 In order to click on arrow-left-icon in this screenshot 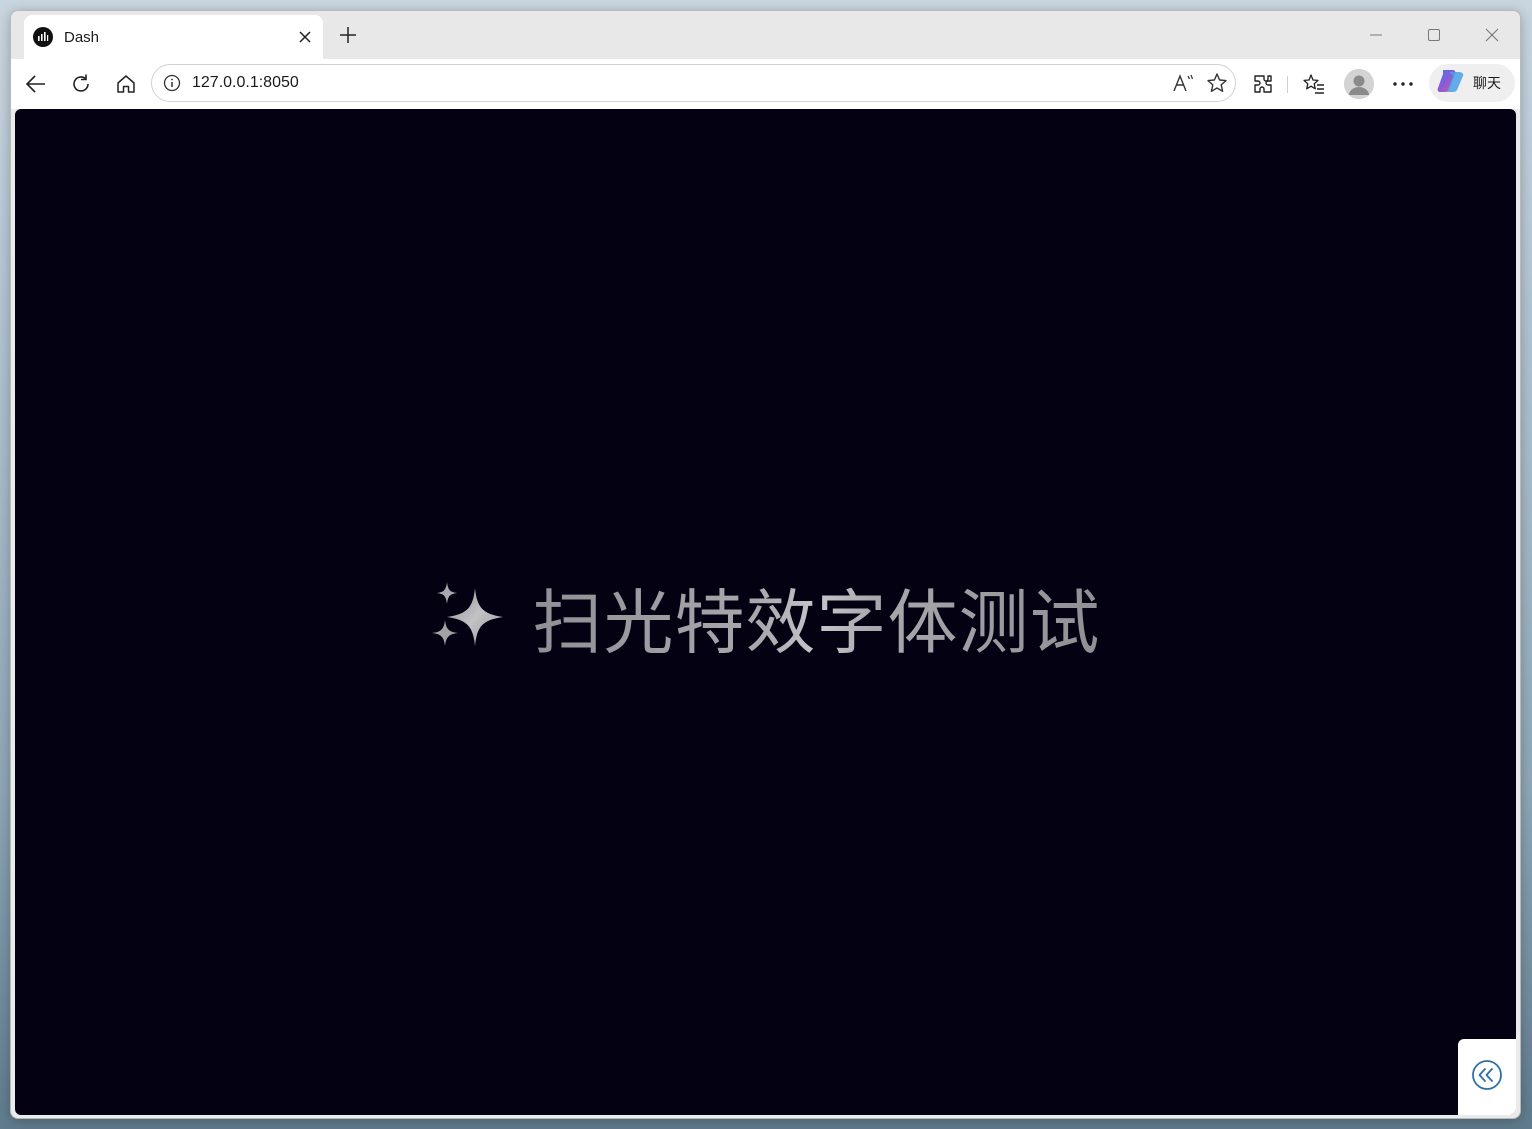, I will do `click(36, 84)`.